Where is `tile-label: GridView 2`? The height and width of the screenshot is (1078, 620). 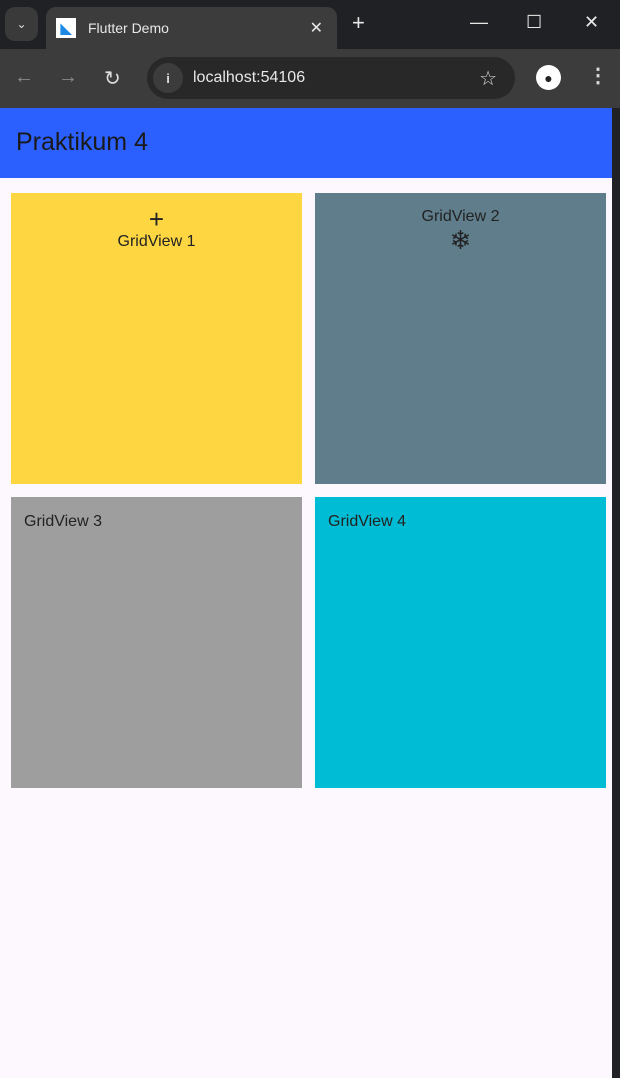 tile-label: GridView 2 is located at coordinates (460, 216).